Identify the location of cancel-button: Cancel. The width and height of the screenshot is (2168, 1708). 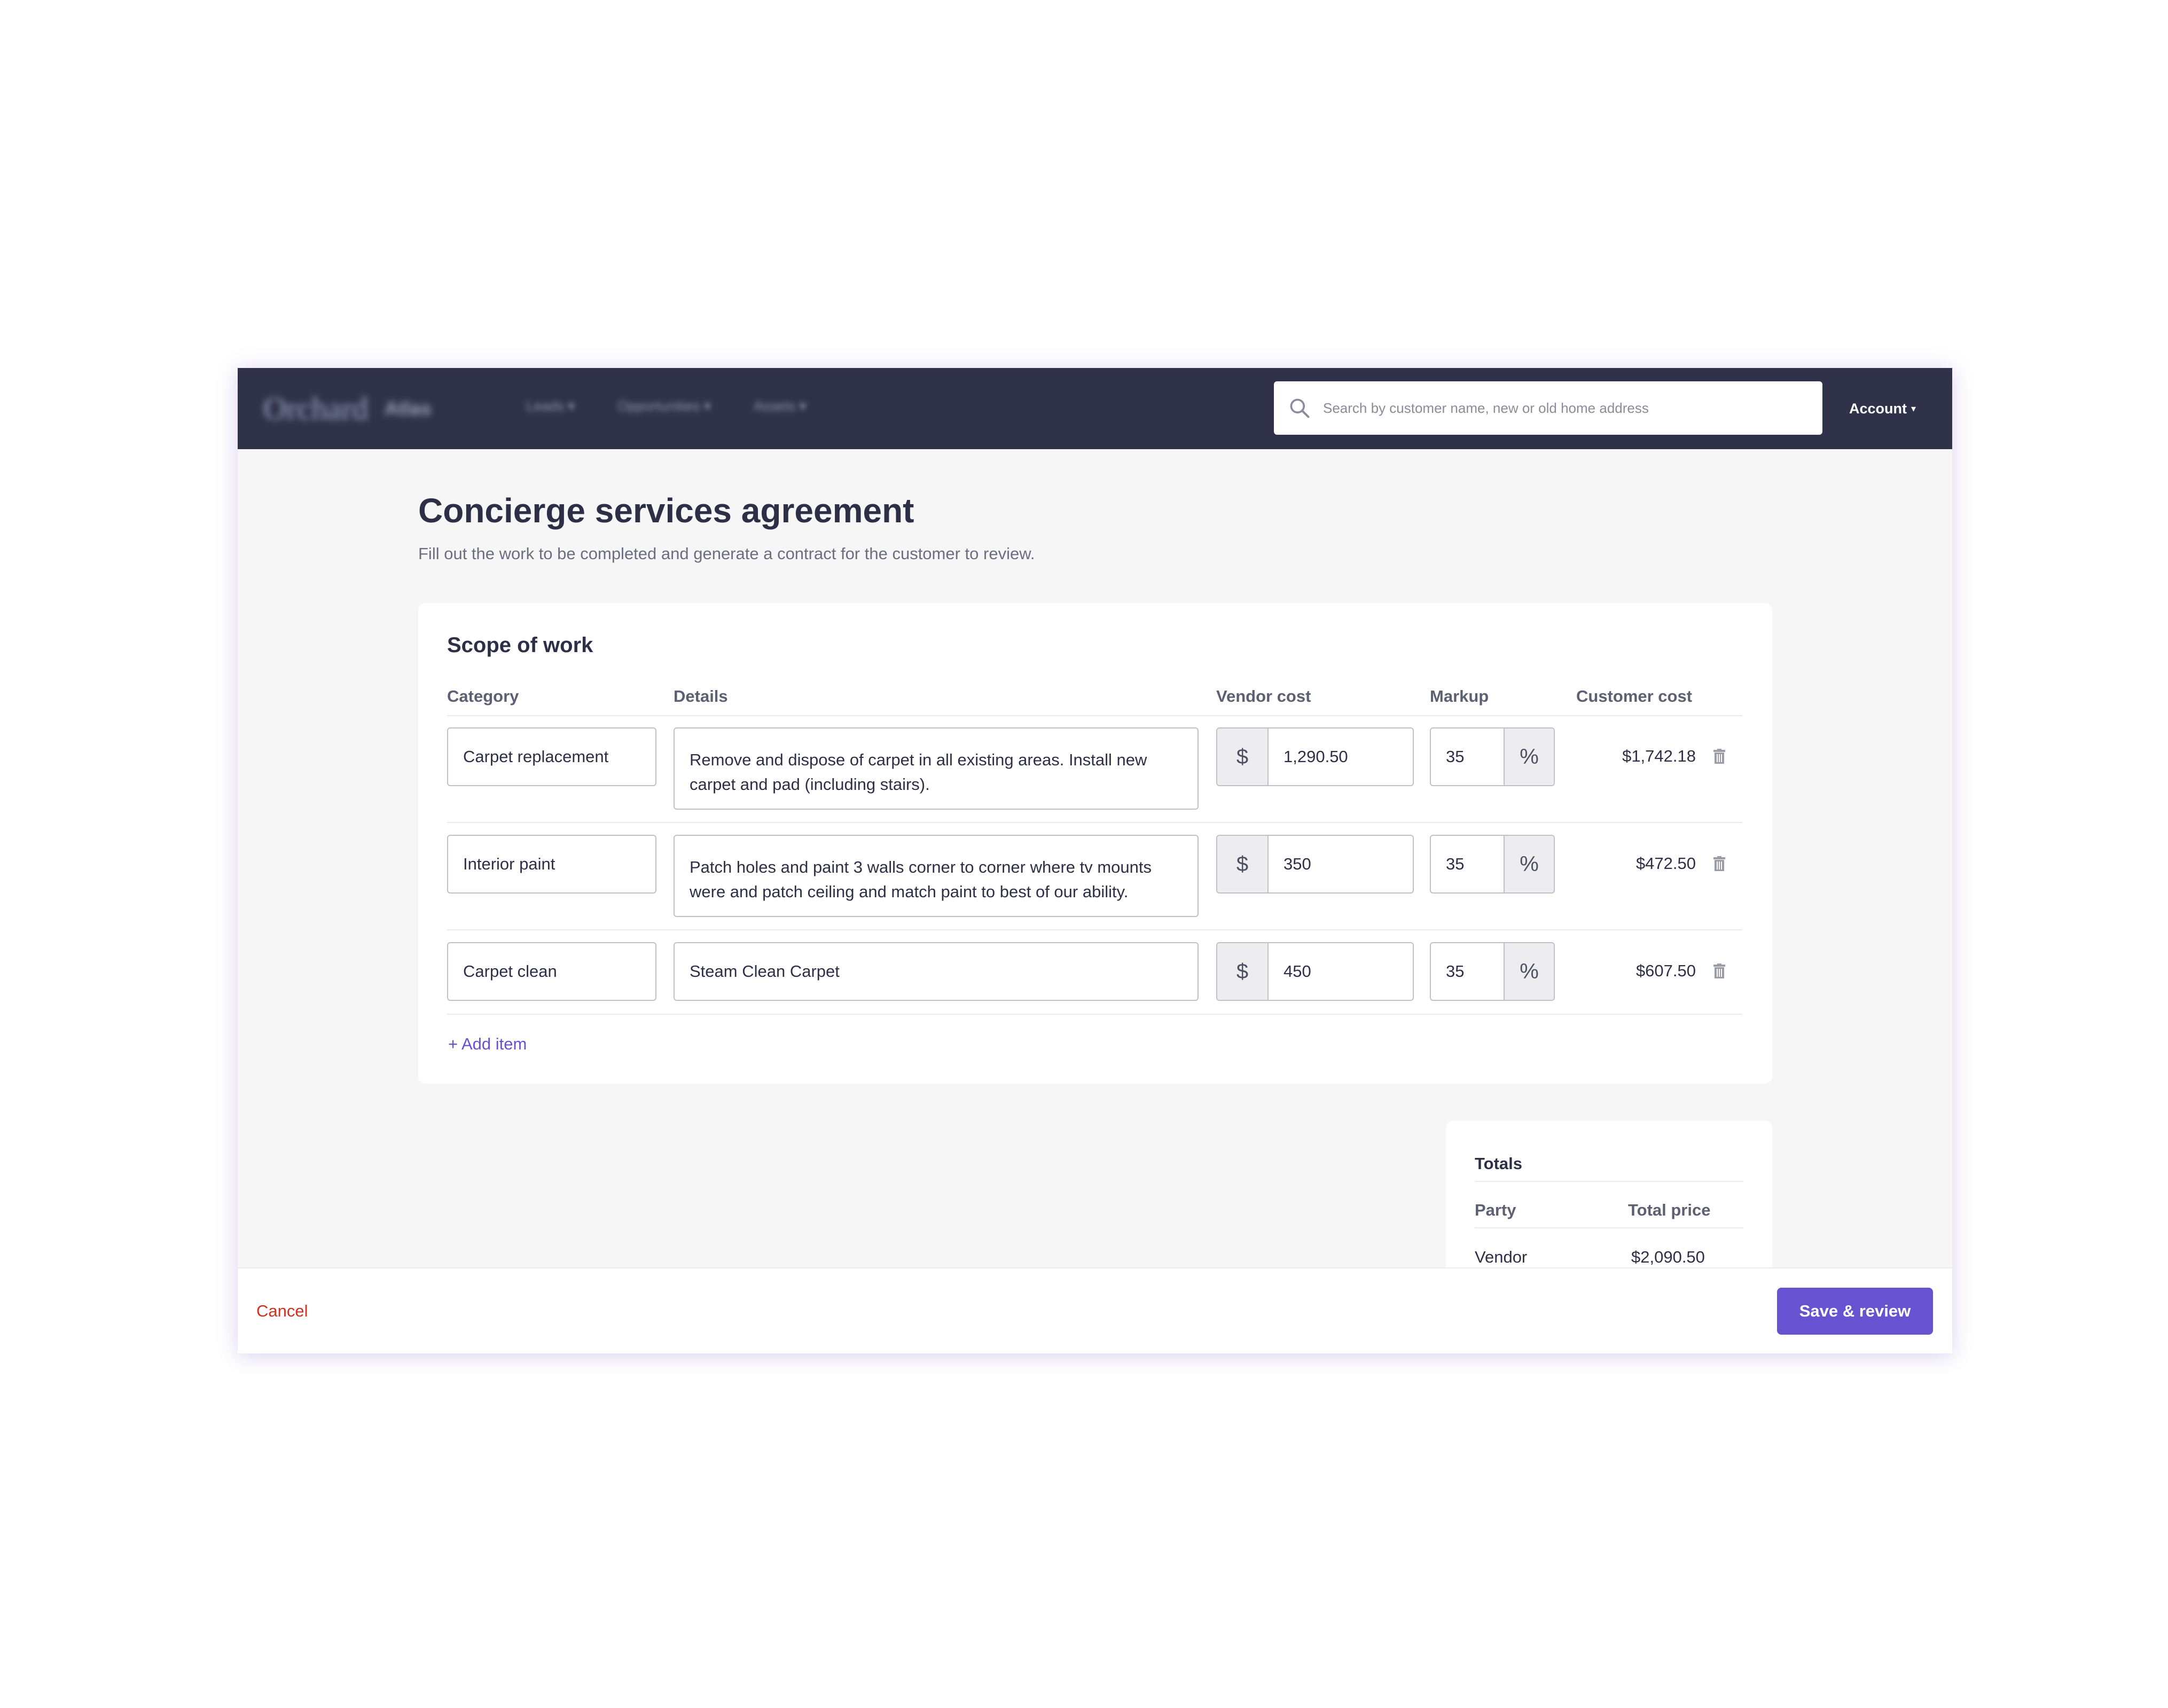
(282, 1311).